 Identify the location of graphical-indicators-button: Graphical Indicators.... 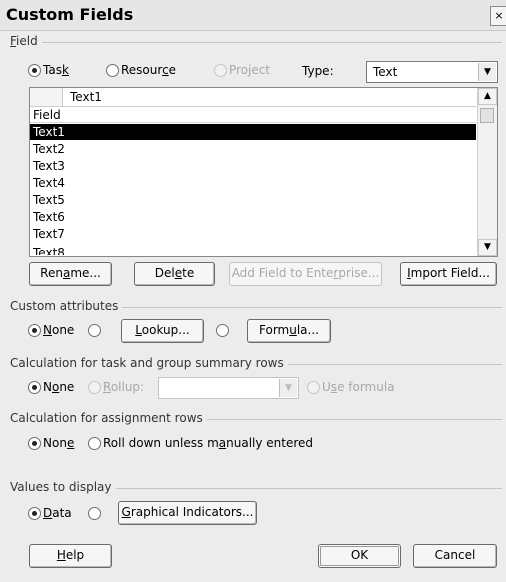
(187, 513).